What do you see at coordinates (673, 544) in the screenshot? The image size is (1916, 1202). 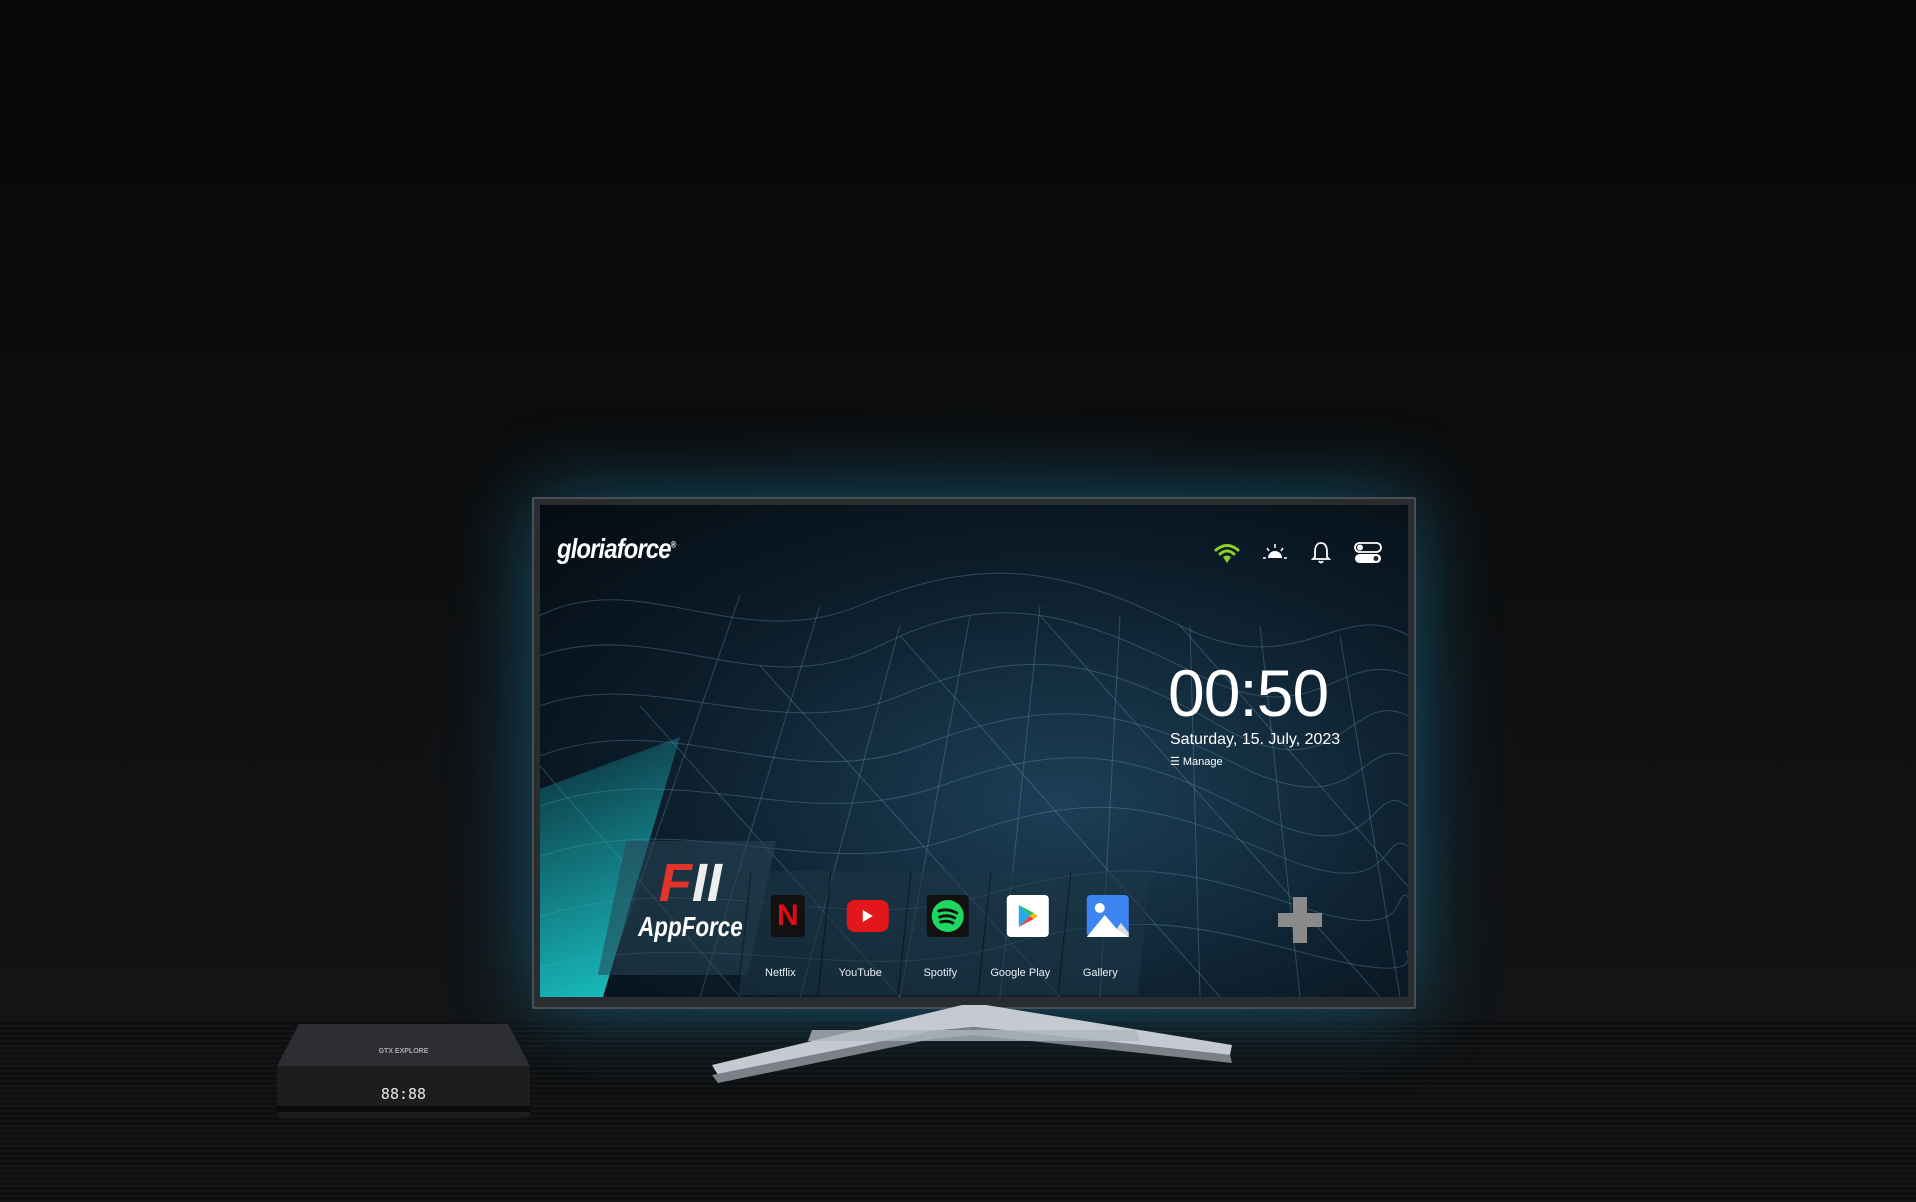 I see `registered-mark: ®` at bounding box center [673, 544].